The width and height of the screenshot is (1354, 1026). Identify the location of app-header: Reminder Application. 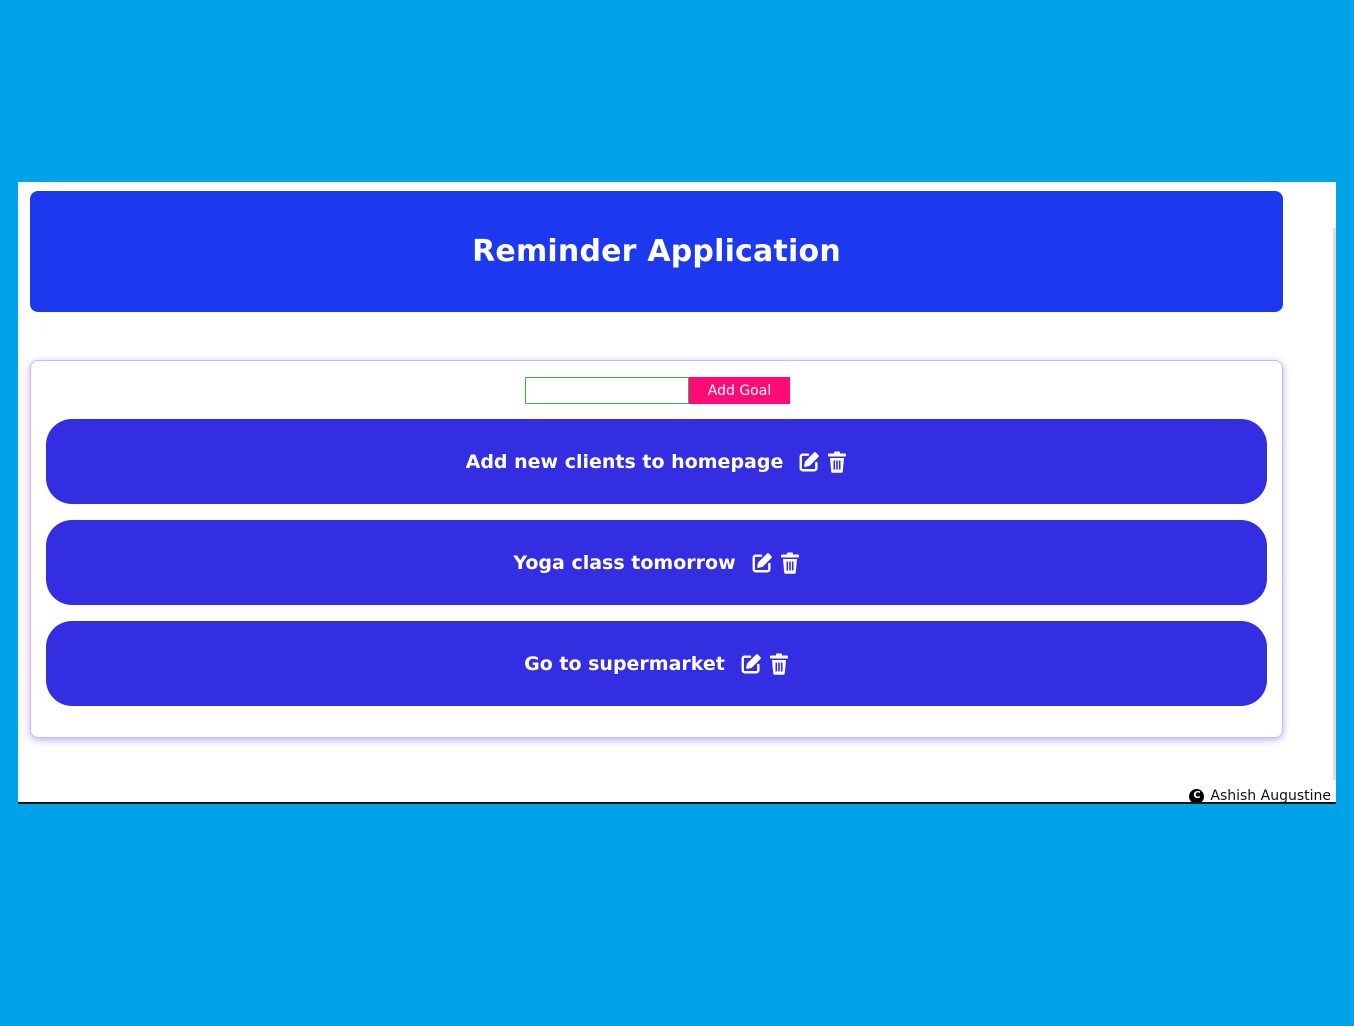
(656, 251).